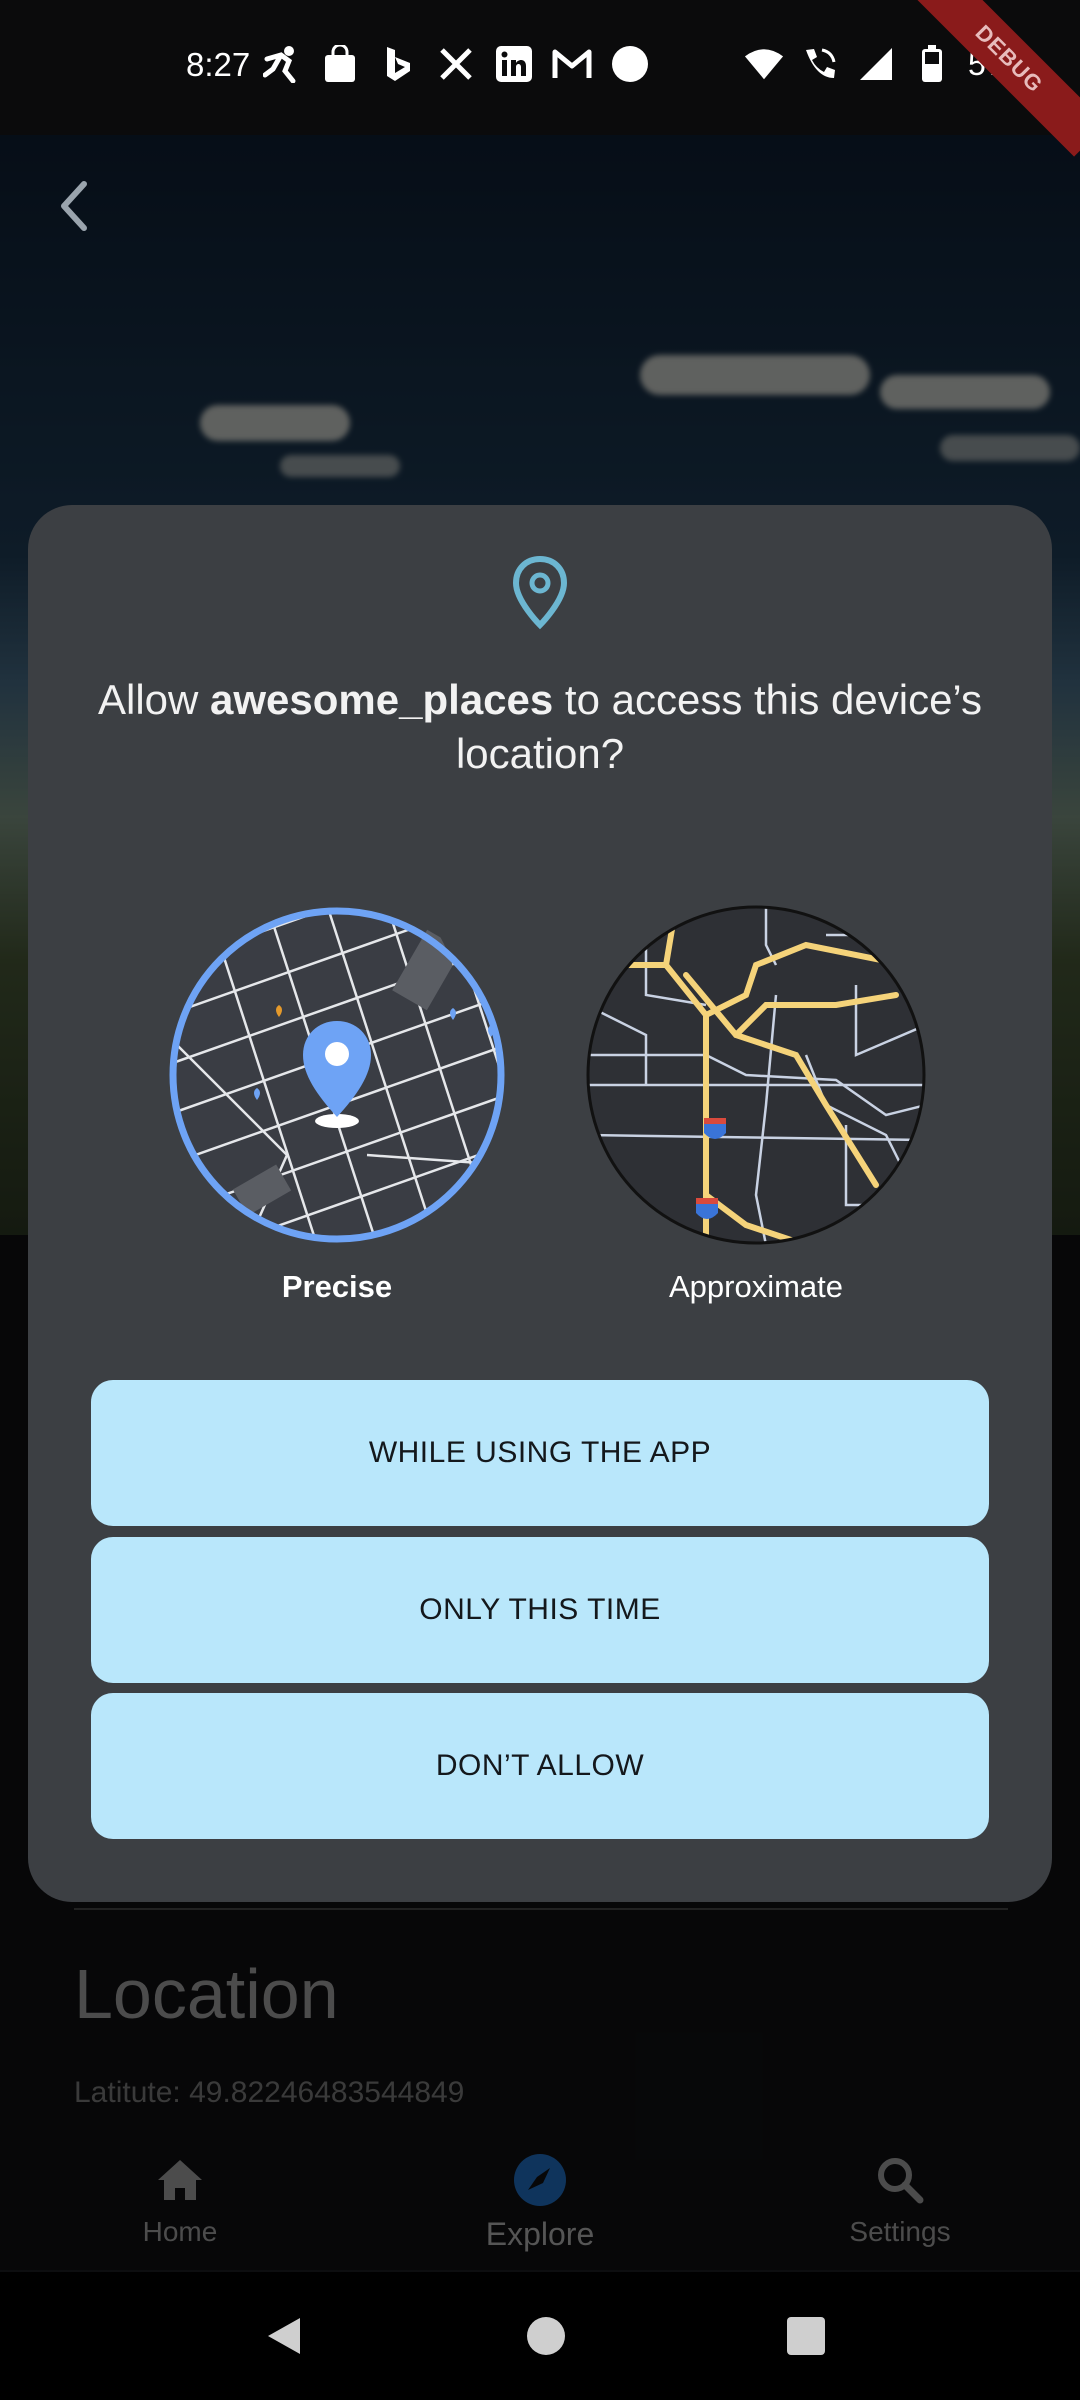 This screenshot has height=2400, width=1080. Describe the element at coordinates (337, 1286) in the screenshot. I see `precise-label: Precise` at that location.